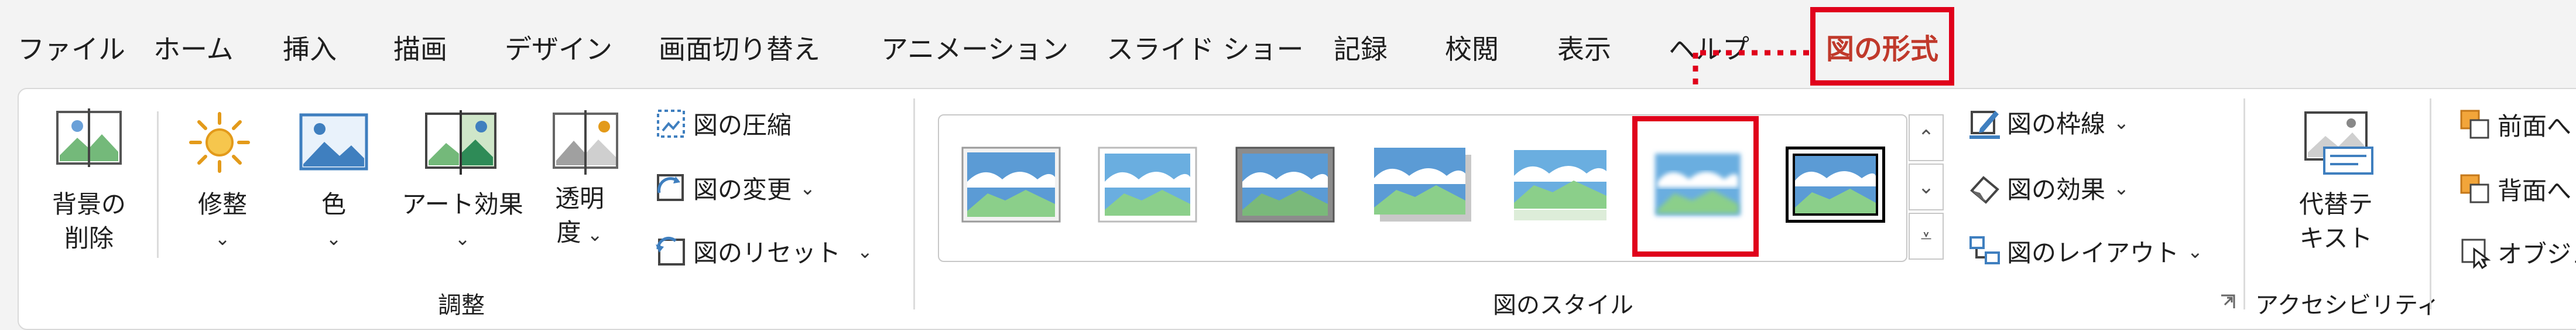 The width and height of the screenshot is (2576, 330). What do you see at coordinates (1361, 47) in the screenshot?
I see `tab-record: 記録` at bounding box center [1361, 47].